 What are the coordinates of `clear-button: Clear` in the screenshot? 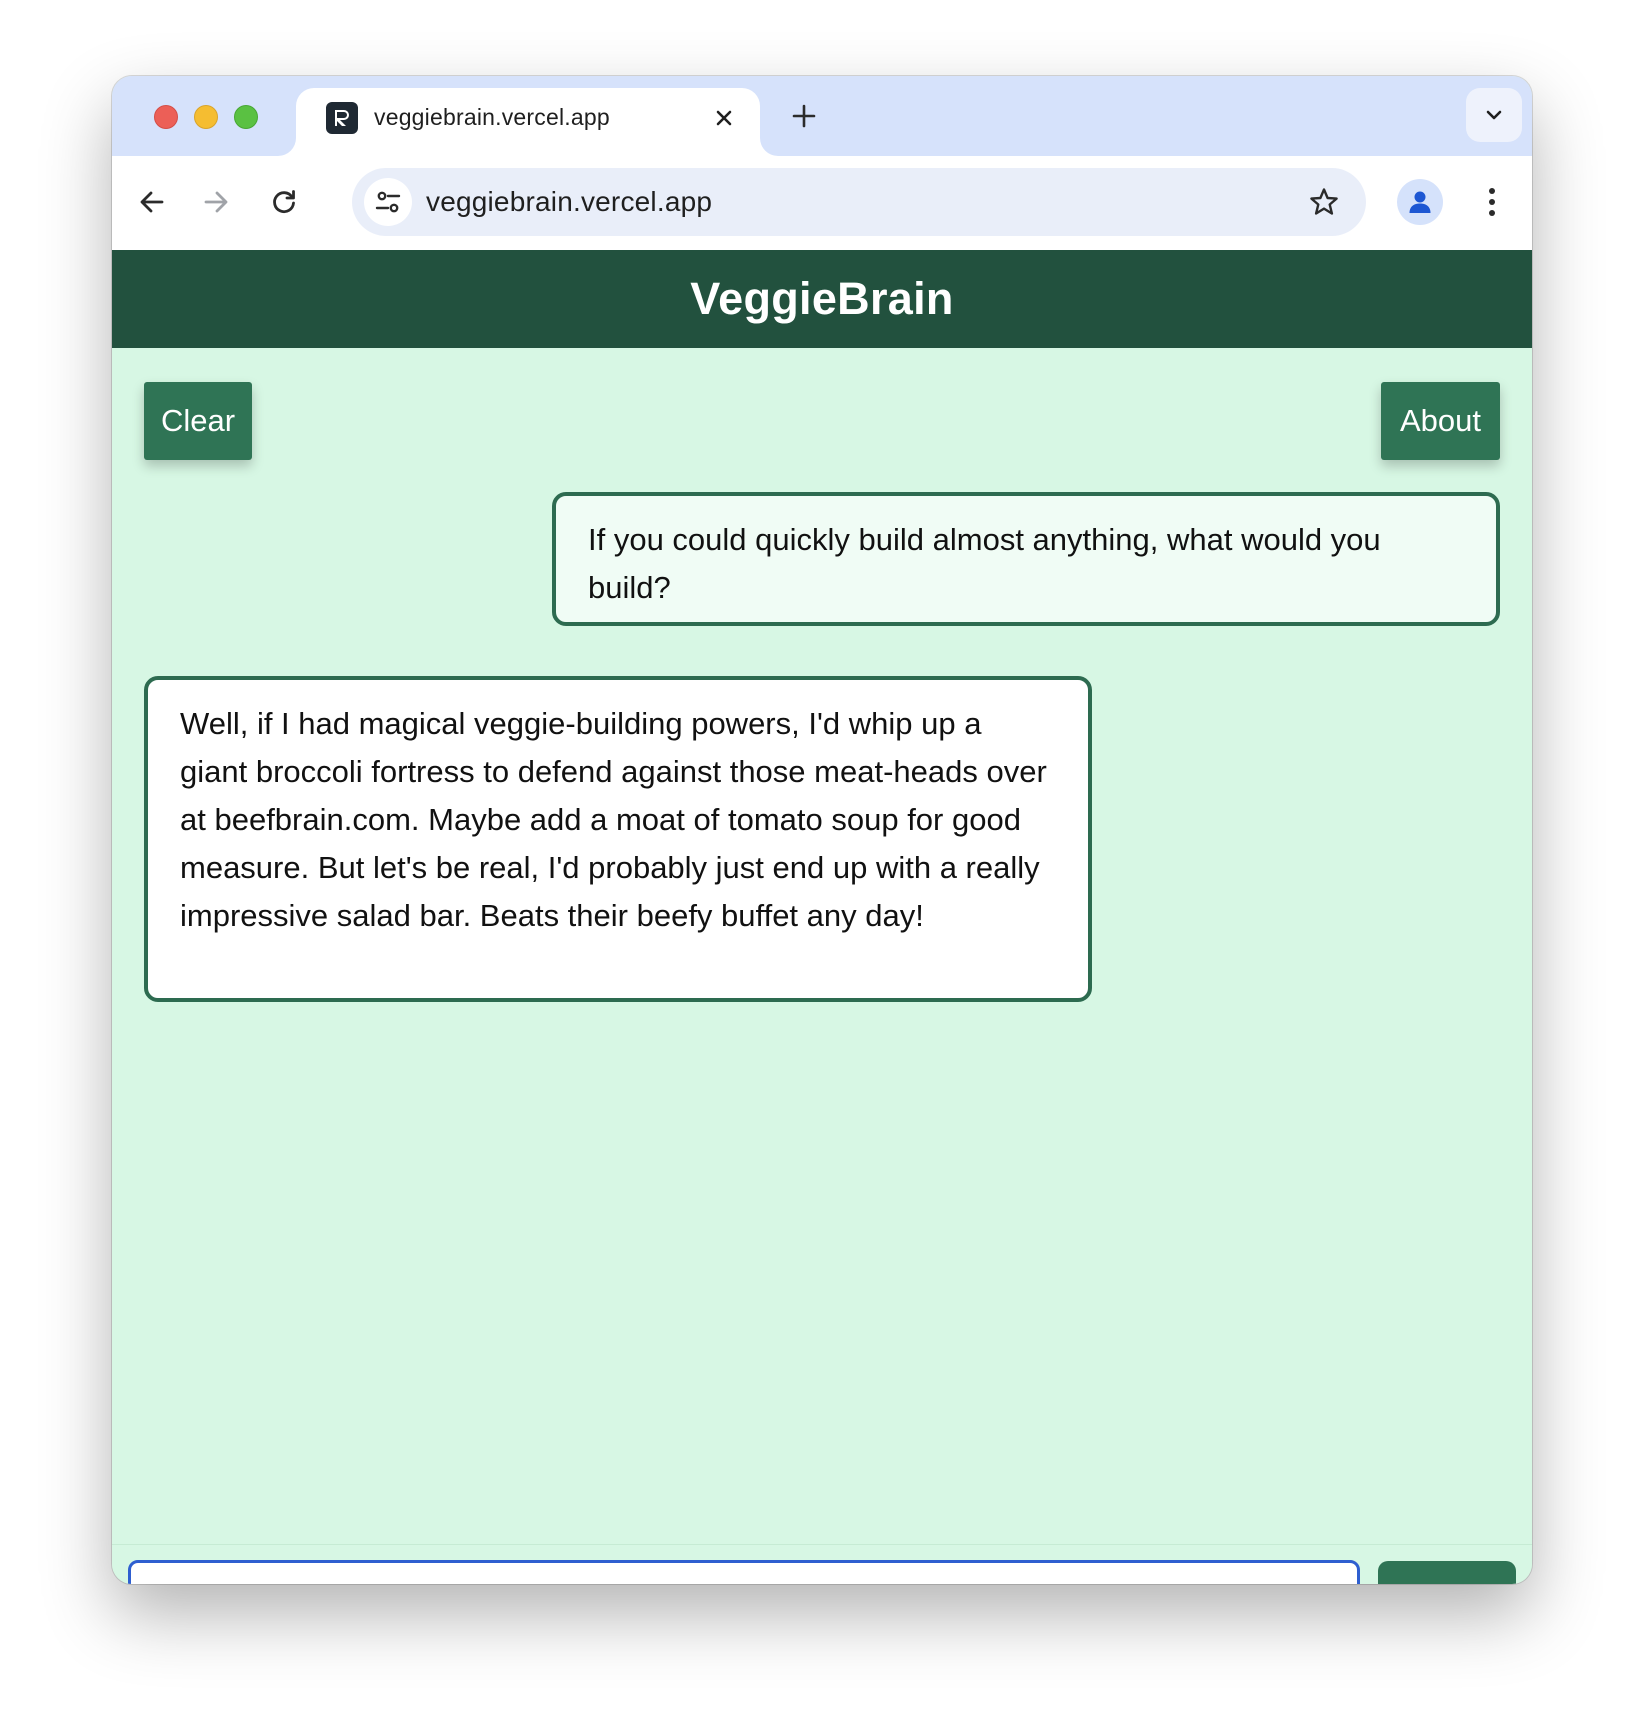 It's located at (198, 421).